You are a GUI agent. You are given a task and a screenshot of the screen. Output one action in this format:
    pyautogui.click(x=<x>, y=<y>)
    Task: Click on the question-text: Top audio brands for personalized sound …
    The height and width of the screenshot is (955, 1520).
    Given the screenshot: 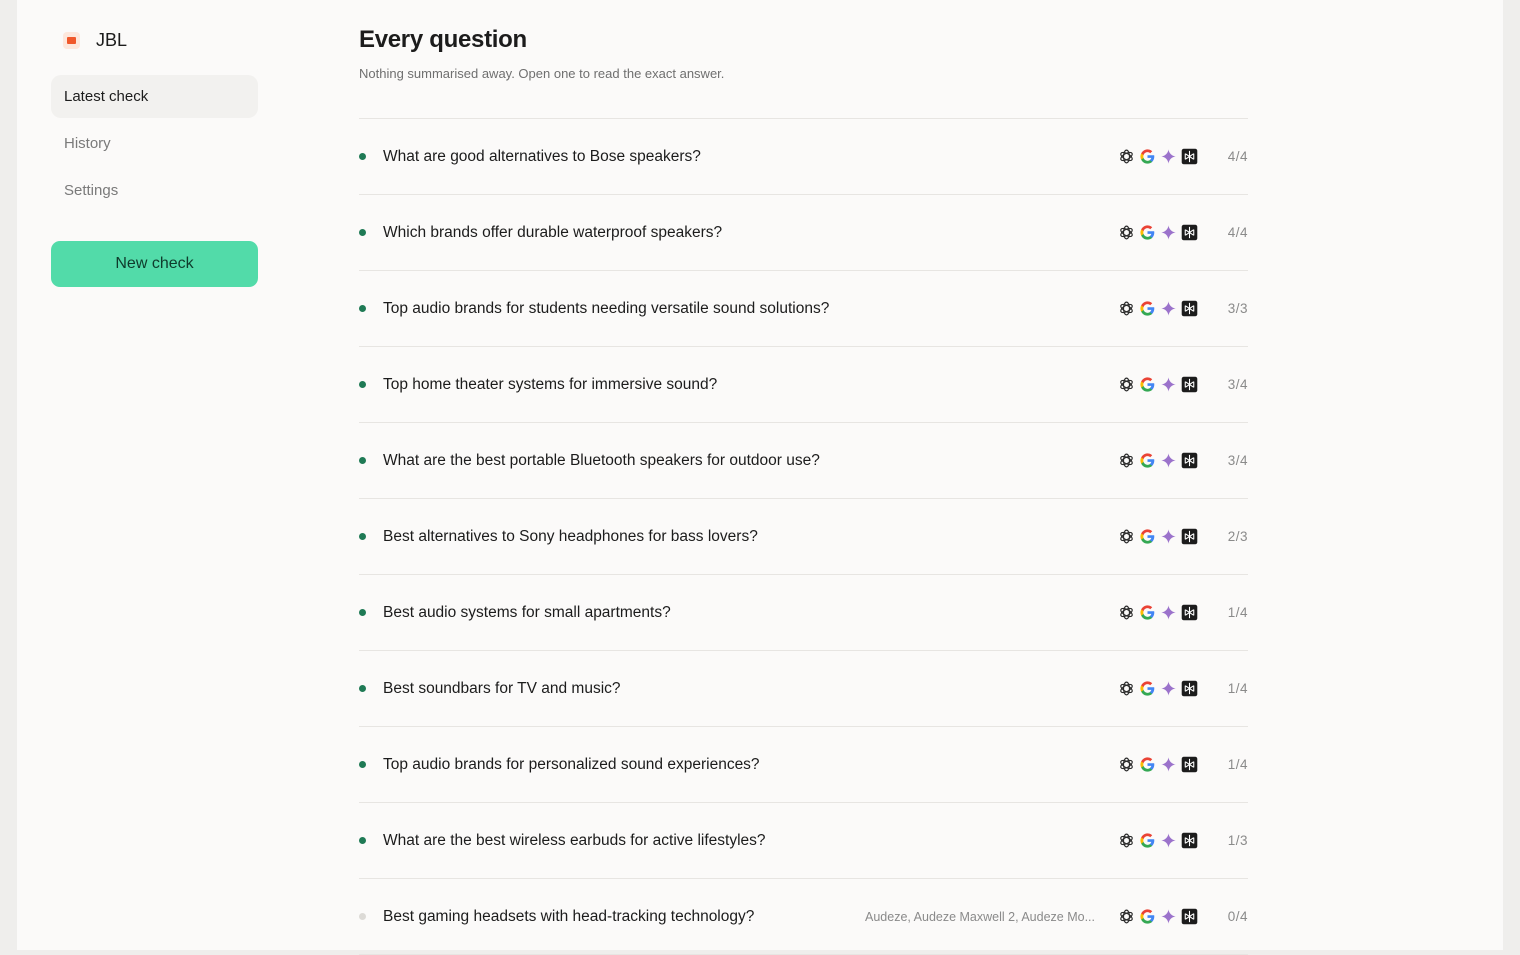 What is the action you would take?
    pyautogui.click(x=571, y=764)
    